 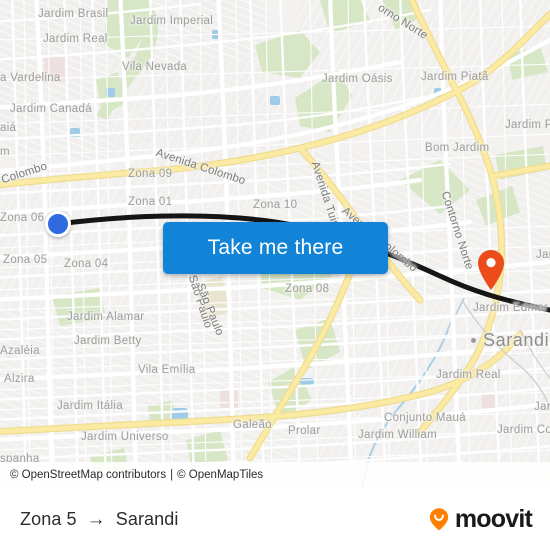 I want to click on moovit-logo: moovit, so click(x=479, y=518).